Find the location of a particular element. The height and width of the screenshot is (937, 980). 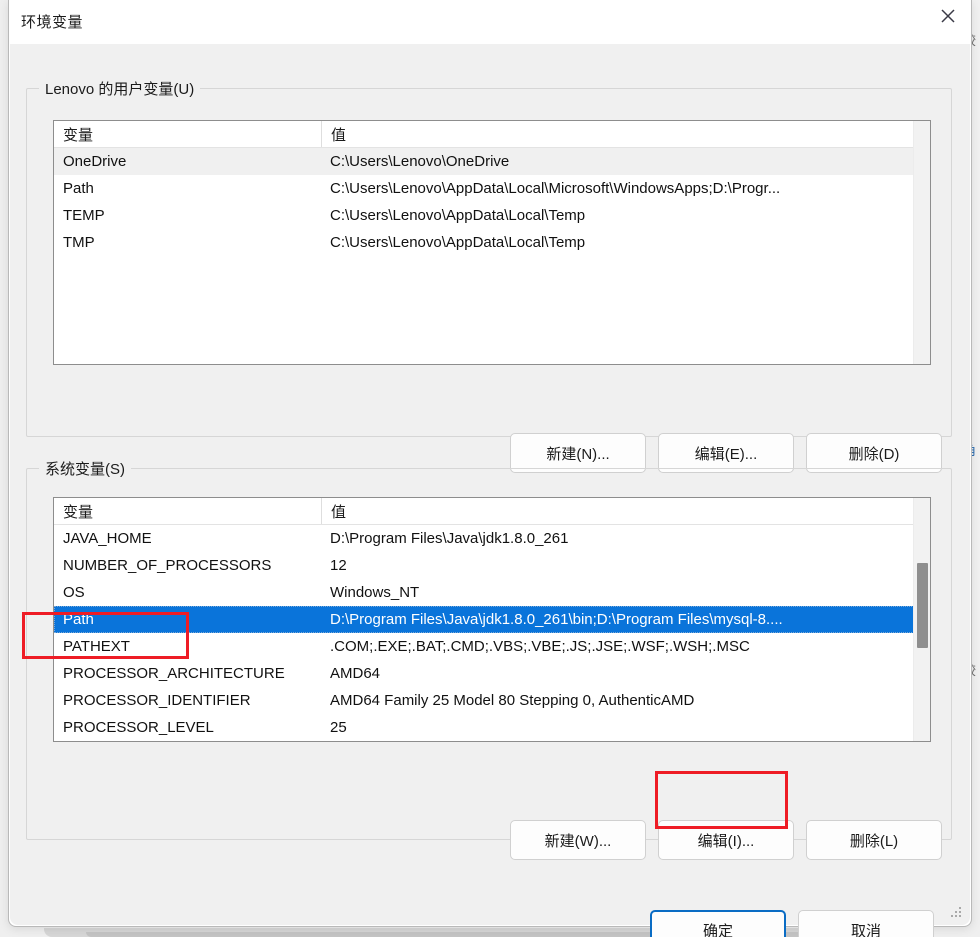

table-row: OS Windows_NT is located at coordinates (492, 592).